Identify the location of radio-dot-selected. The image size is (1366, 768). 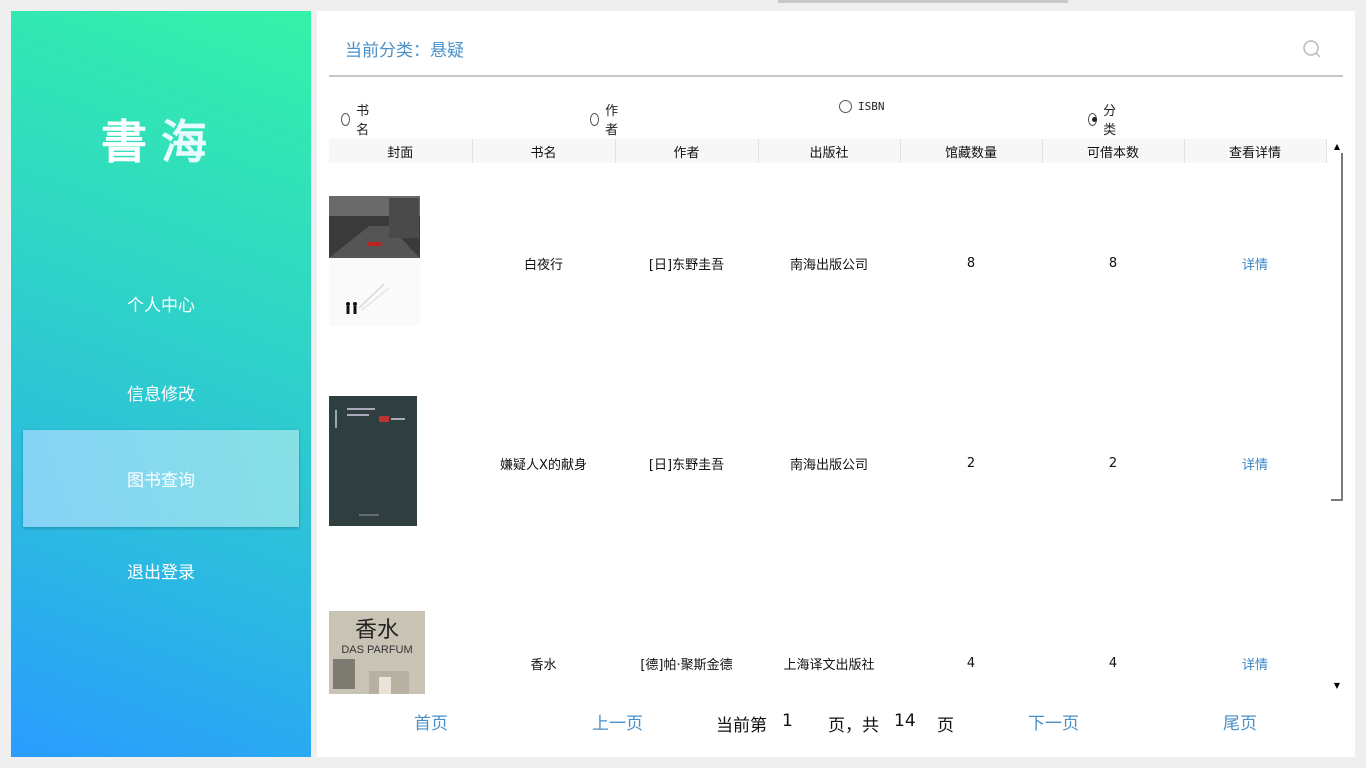
(1093, 119).